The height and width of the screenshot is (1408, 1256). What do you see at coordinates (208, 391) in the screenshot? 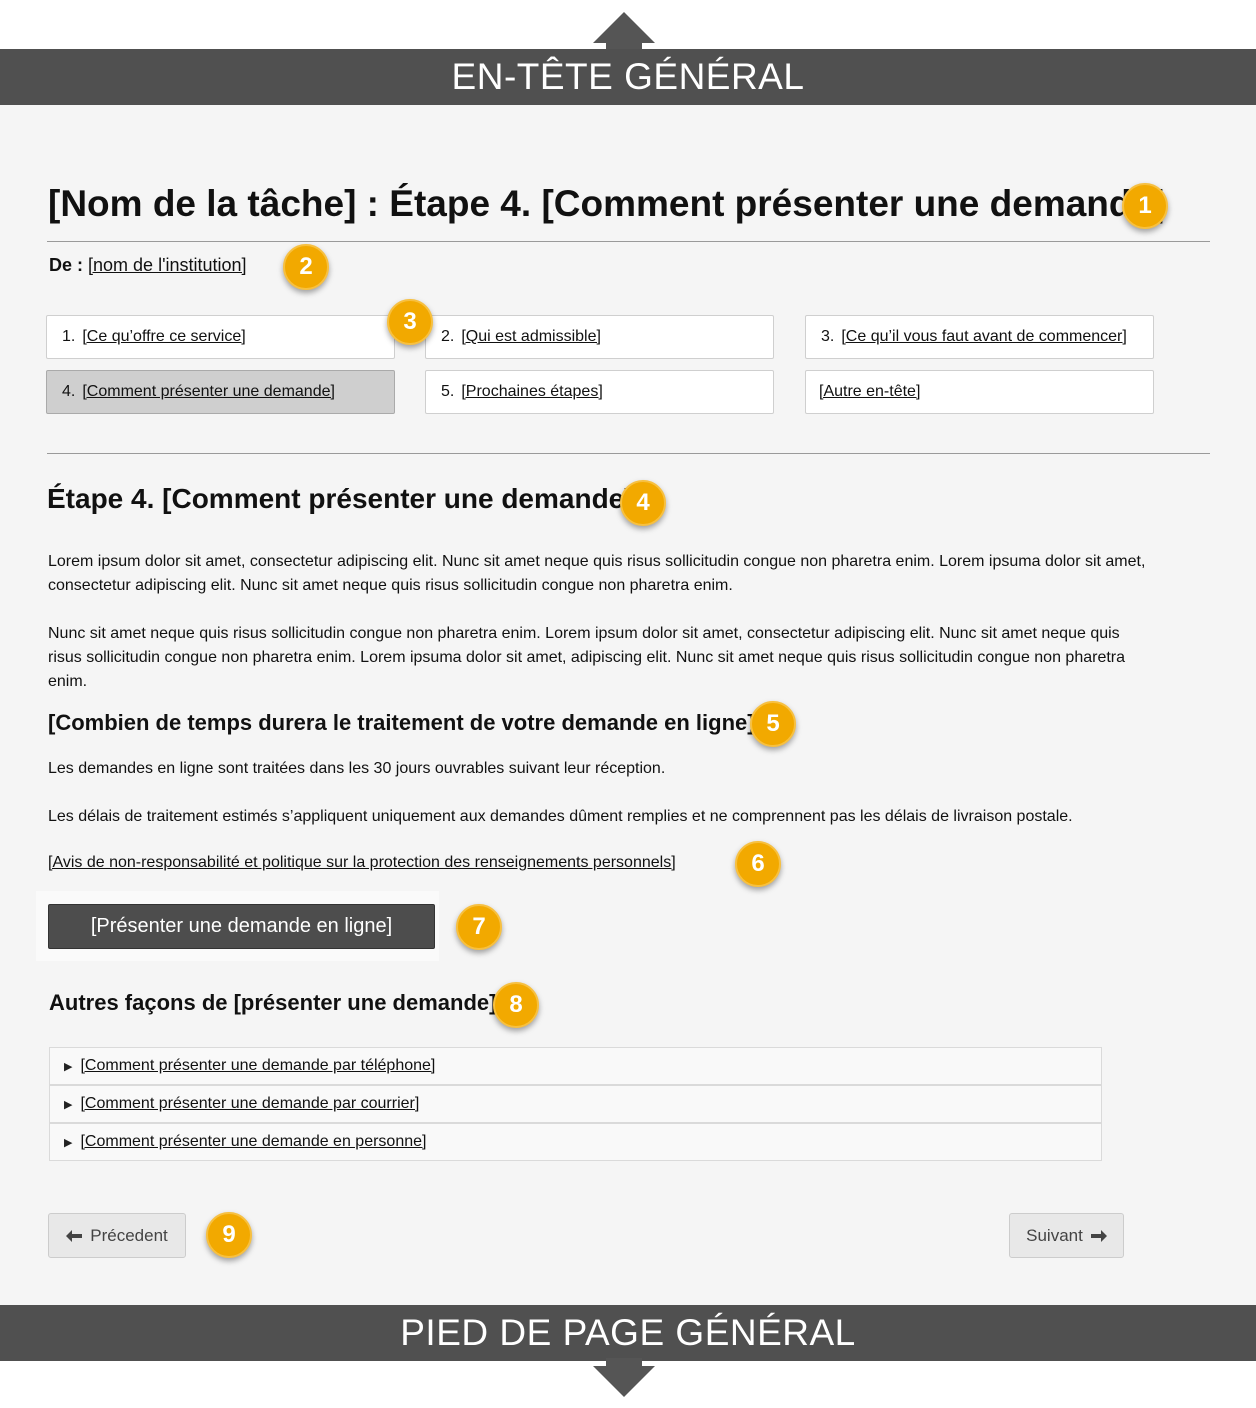
I see `step-label: [Comment présenter une demande]` at bounding box center [208, 391].